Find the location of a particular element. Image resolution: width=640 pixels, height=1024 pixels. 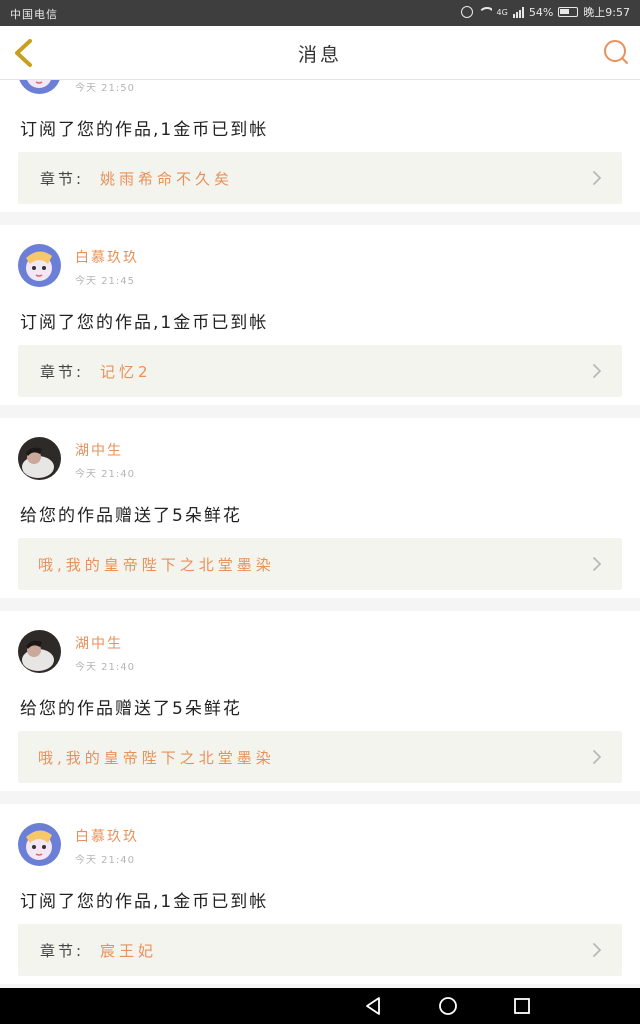

timestamp: 今天 21:45 is located at coordinates (105, 281).